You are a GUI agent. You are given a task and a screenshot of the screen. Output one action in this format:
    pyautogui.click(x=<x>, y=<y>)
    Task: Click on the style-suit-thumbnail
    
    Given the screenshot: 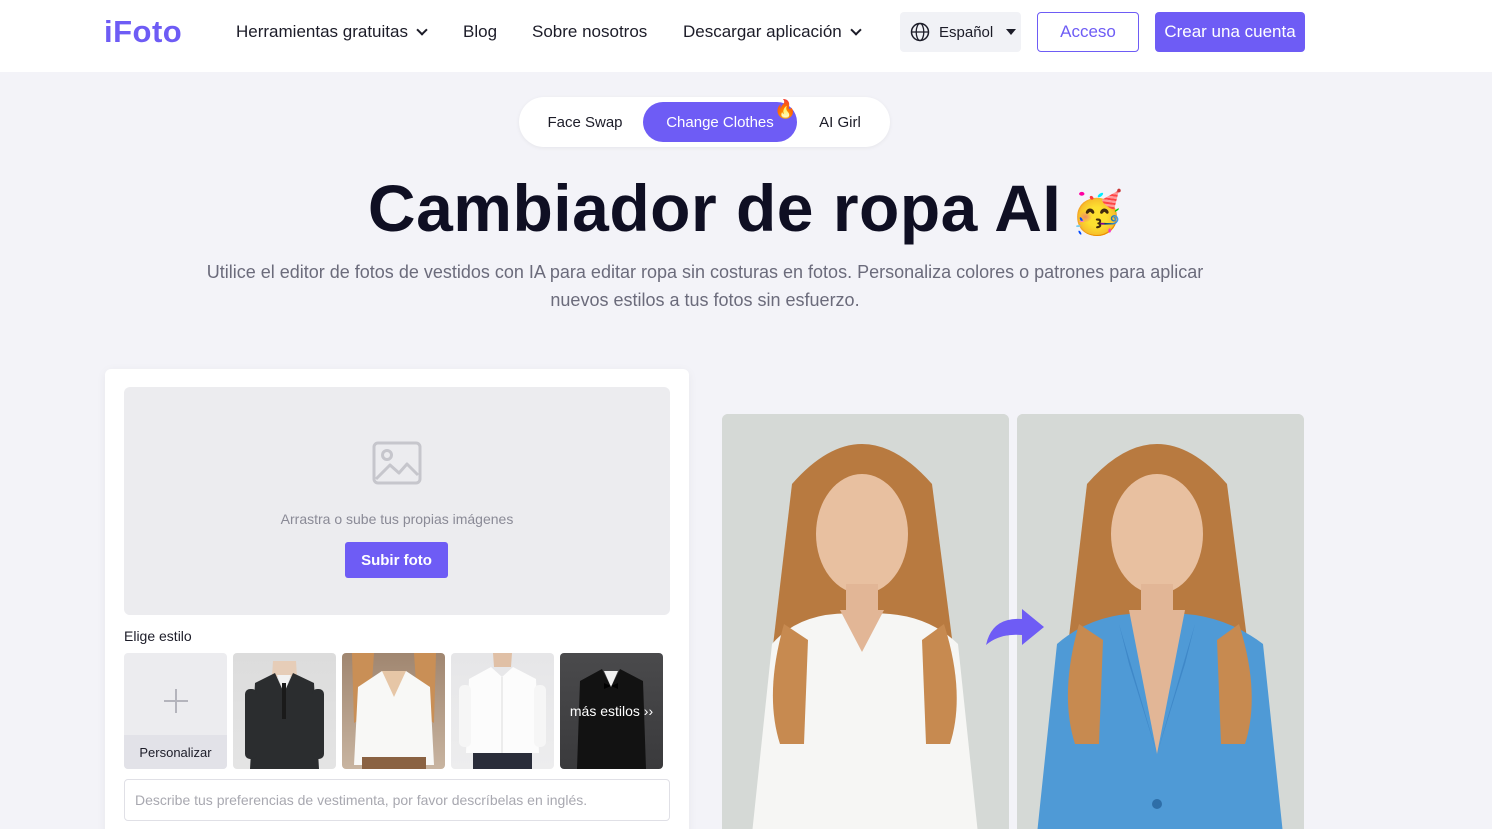 What is the action you would take?
    pyautogui.click(x=284, y=711)
    